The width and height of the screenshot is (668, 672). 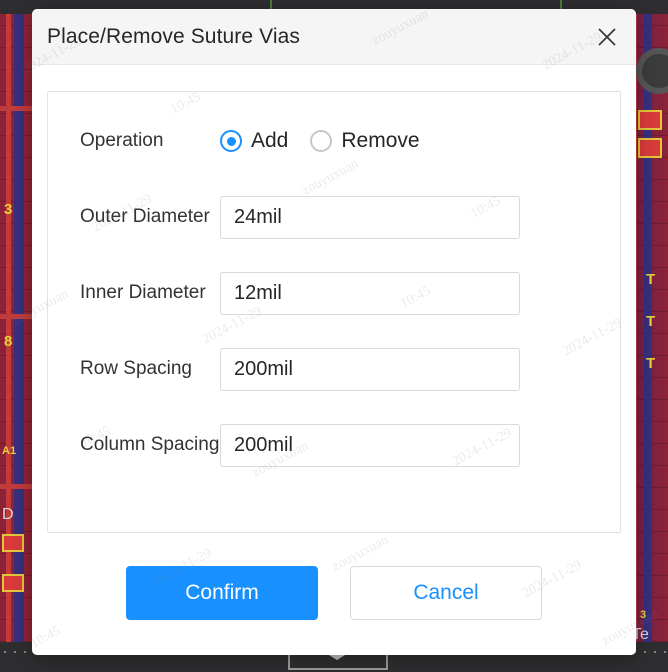 I want to click on inner-diameter-input, so click(x=370, y=293).